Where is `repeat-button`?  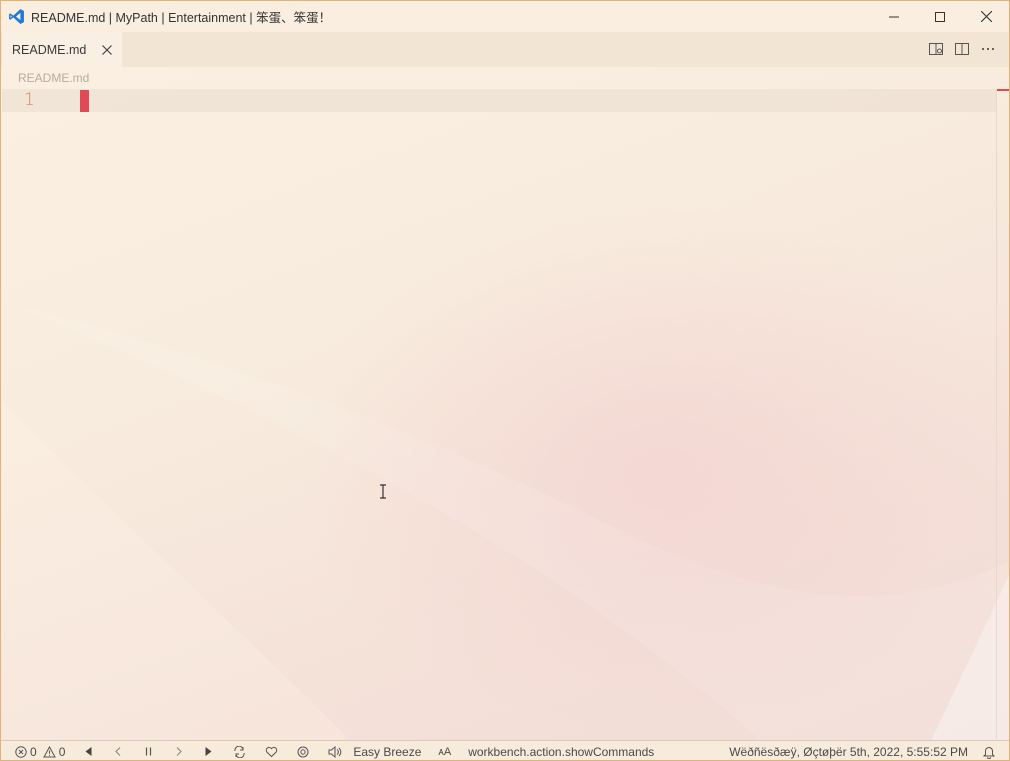 repeat-button is located at coordinates (239, 751).